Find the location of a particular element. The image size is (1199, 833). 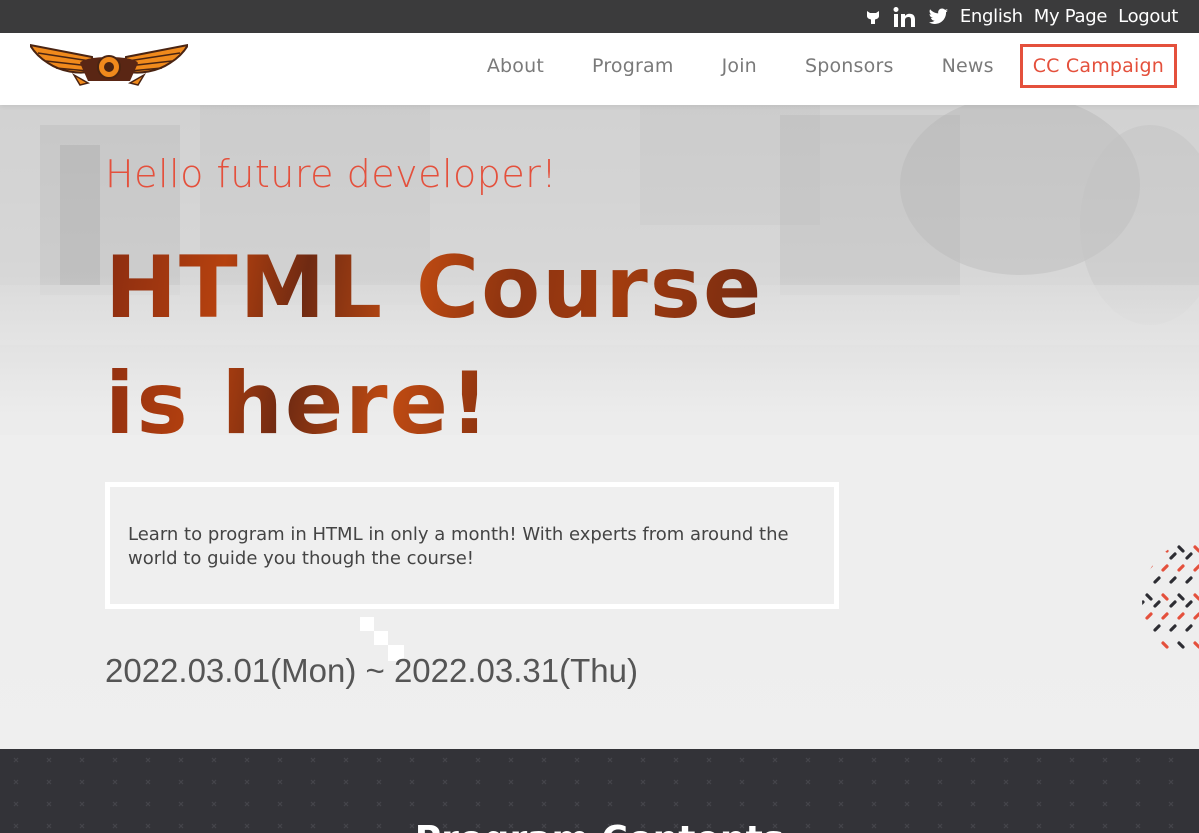

utility-bar: English My Page Logout is located at coordinates (599, 16).